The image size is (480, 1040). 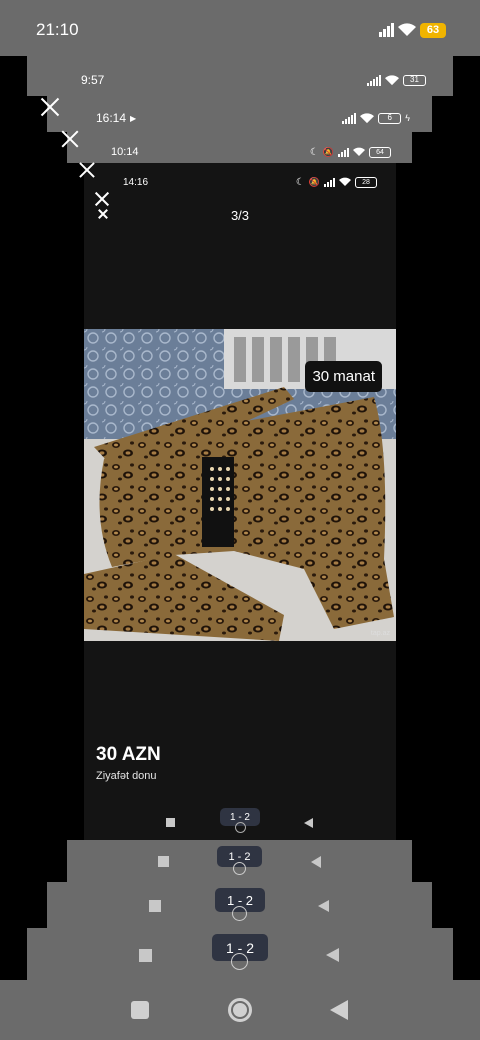 What do you see at coordinates (240, 1010) in the screenshot?
I see `home-button-dot` at bounding box center [240, 1010].